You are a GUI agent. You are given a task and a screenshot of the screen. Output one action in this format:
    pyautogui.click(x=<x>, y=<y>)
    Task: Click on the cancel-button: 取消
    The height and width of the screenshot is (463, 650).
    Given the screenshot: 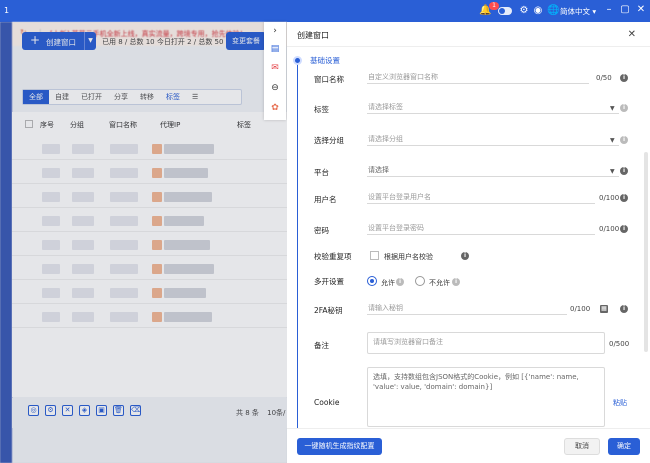 What is the action you would take?
    pyautogui.click(x=582, y=446)
    